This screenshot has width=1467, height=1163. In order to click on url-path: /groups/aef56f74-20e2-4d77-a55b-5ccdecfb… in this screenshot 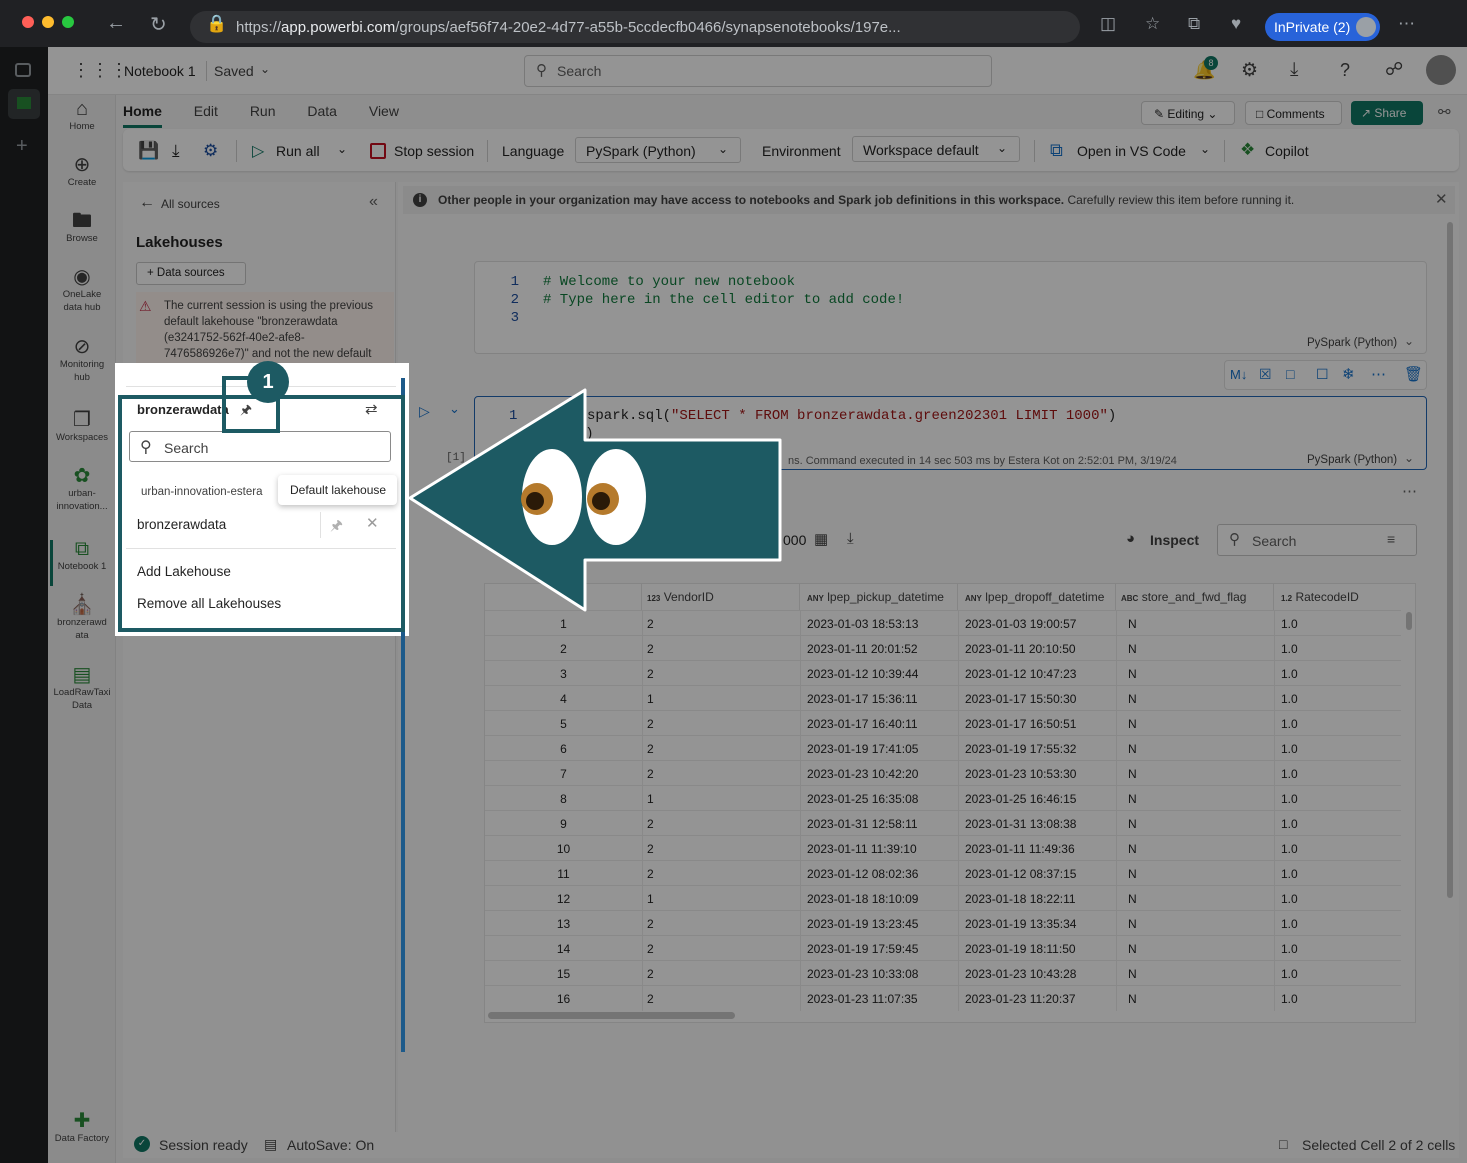, I will do `click(648, 27)`.